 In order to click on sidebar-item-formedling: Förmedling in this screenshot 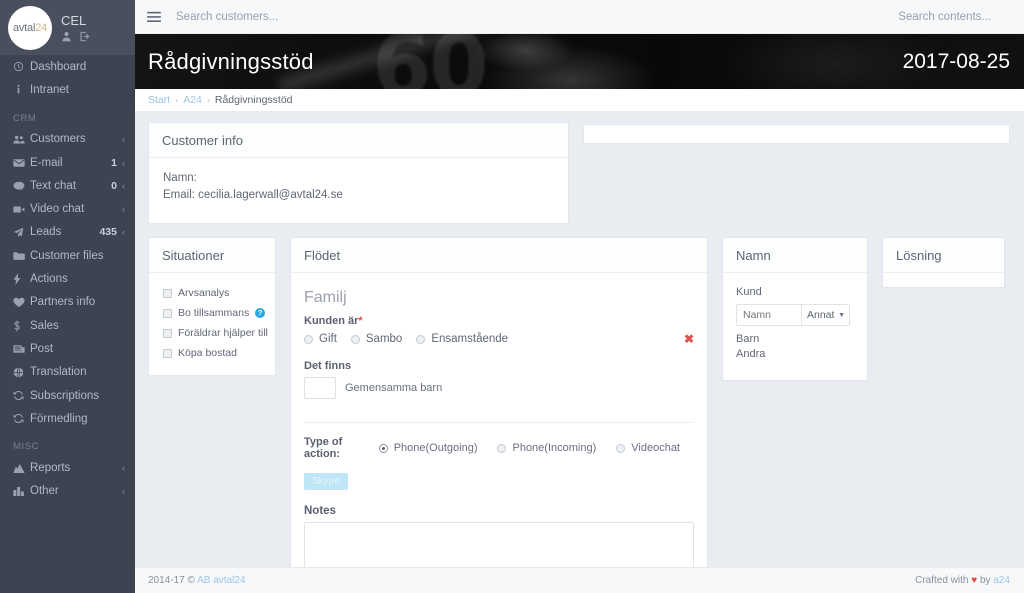, I will do `click(67, 418)`.